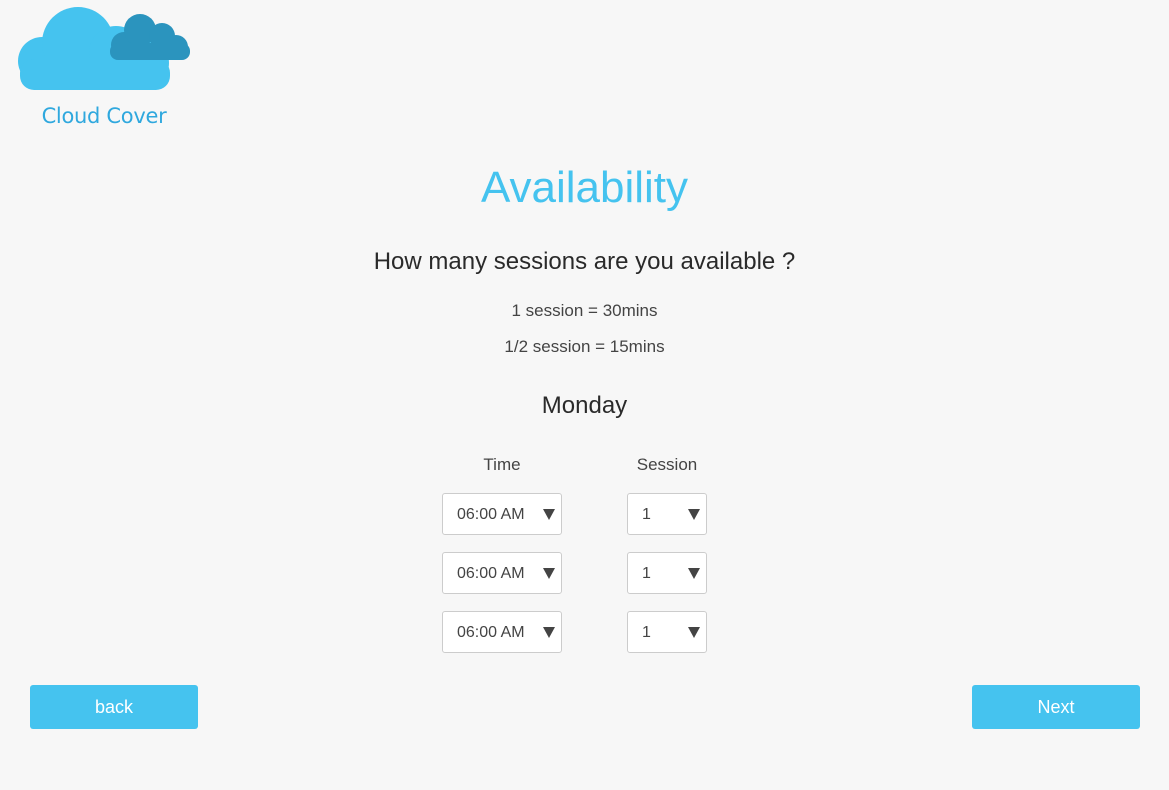 The height and width of the screenshot is (790, 1169). What do you see at coordinates (584, 261) in the screenshot?
I see `question-text: How many sessions are you available ?` at bounding box center [584, 261].